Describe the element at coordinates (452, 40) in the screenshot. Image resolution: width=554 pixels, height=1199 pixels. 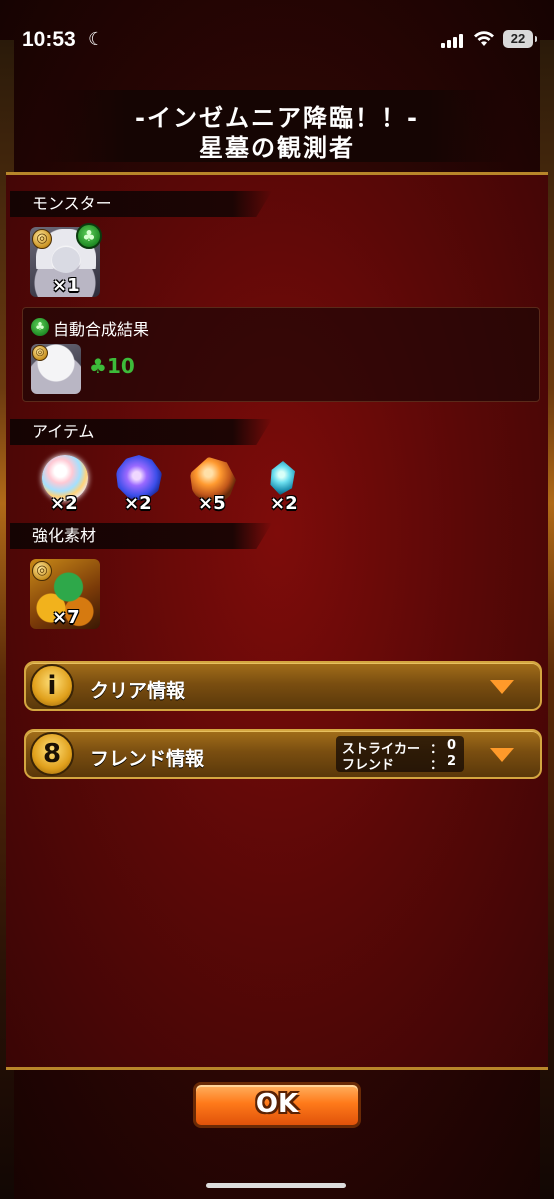
I see `signal-icon` at that location.